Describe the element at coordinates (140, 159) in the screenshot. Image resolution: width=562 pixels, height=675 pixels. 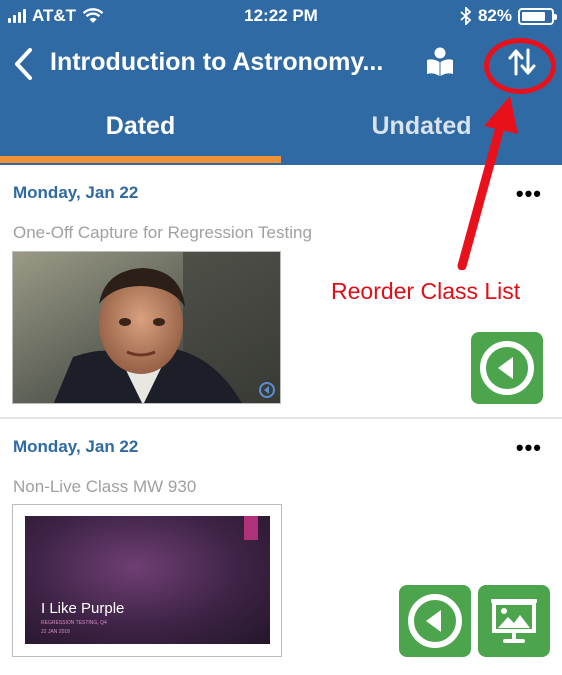
I see `active-tab-indicator` at that location.